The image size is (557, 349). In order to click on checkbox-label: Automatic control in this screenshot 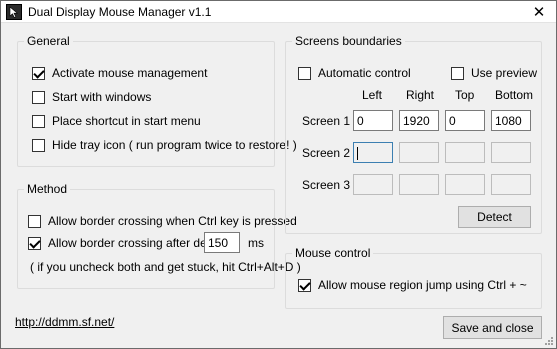, I will do `click(364, 73)`.